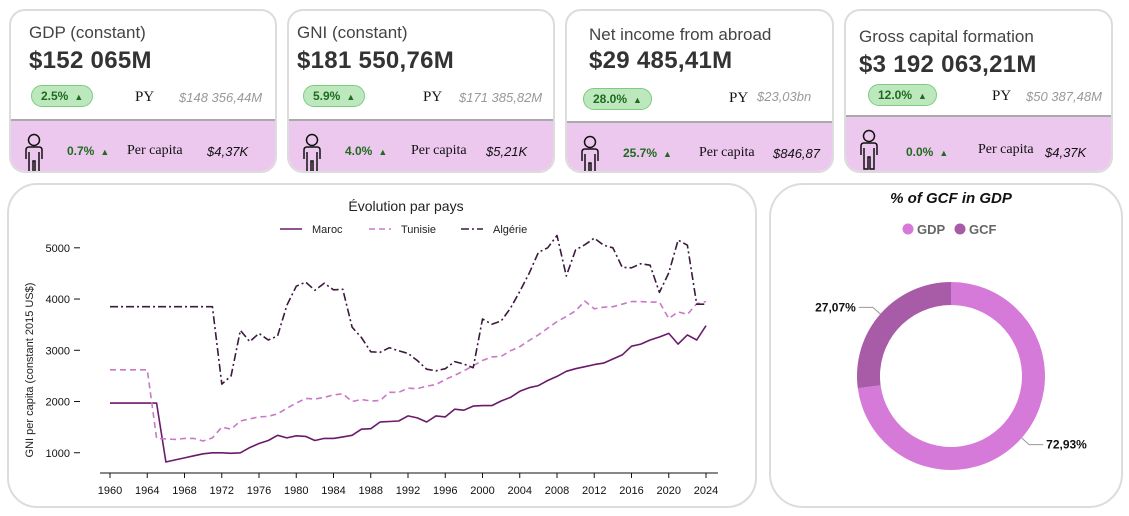  I want to click on legend-label: Algérie, so click(510, 230).